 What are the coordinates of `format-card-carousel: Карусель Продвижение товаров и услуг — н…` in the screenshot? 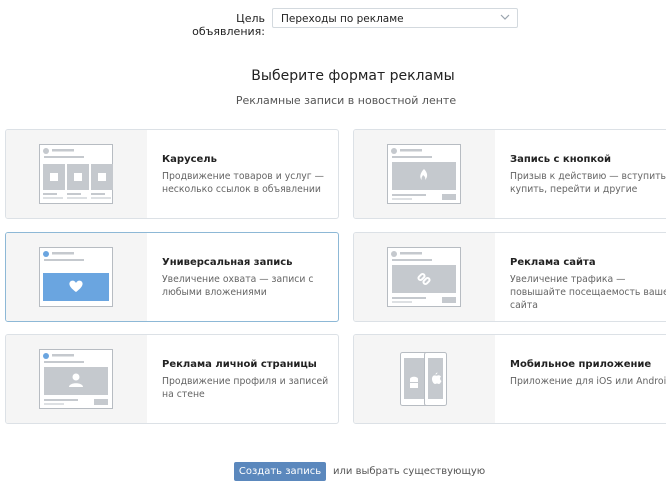 It's located at (172, 174).